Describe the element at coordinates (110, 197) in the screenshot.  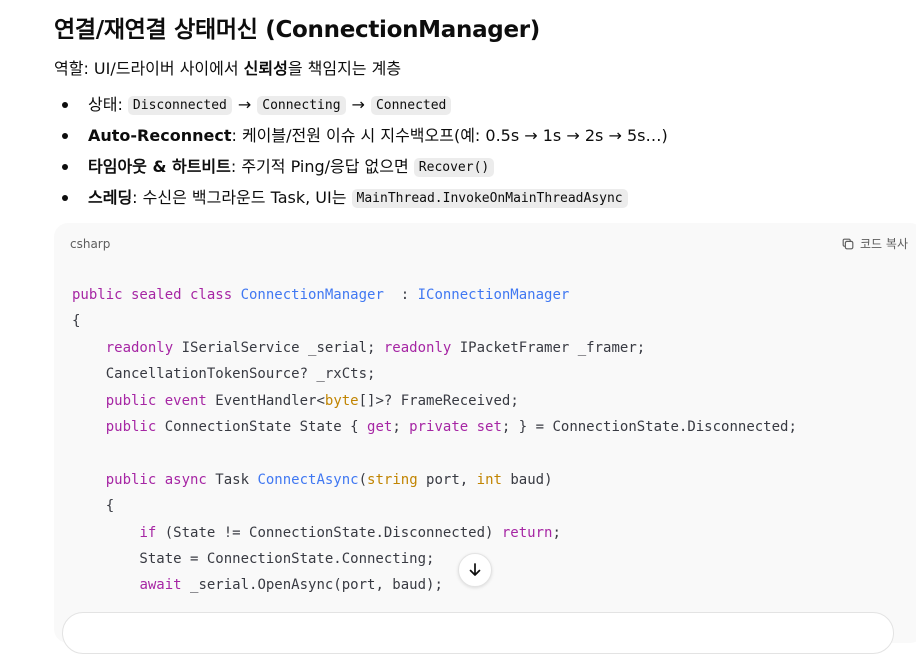
I see `bullet-label: 스레딩` at that location.